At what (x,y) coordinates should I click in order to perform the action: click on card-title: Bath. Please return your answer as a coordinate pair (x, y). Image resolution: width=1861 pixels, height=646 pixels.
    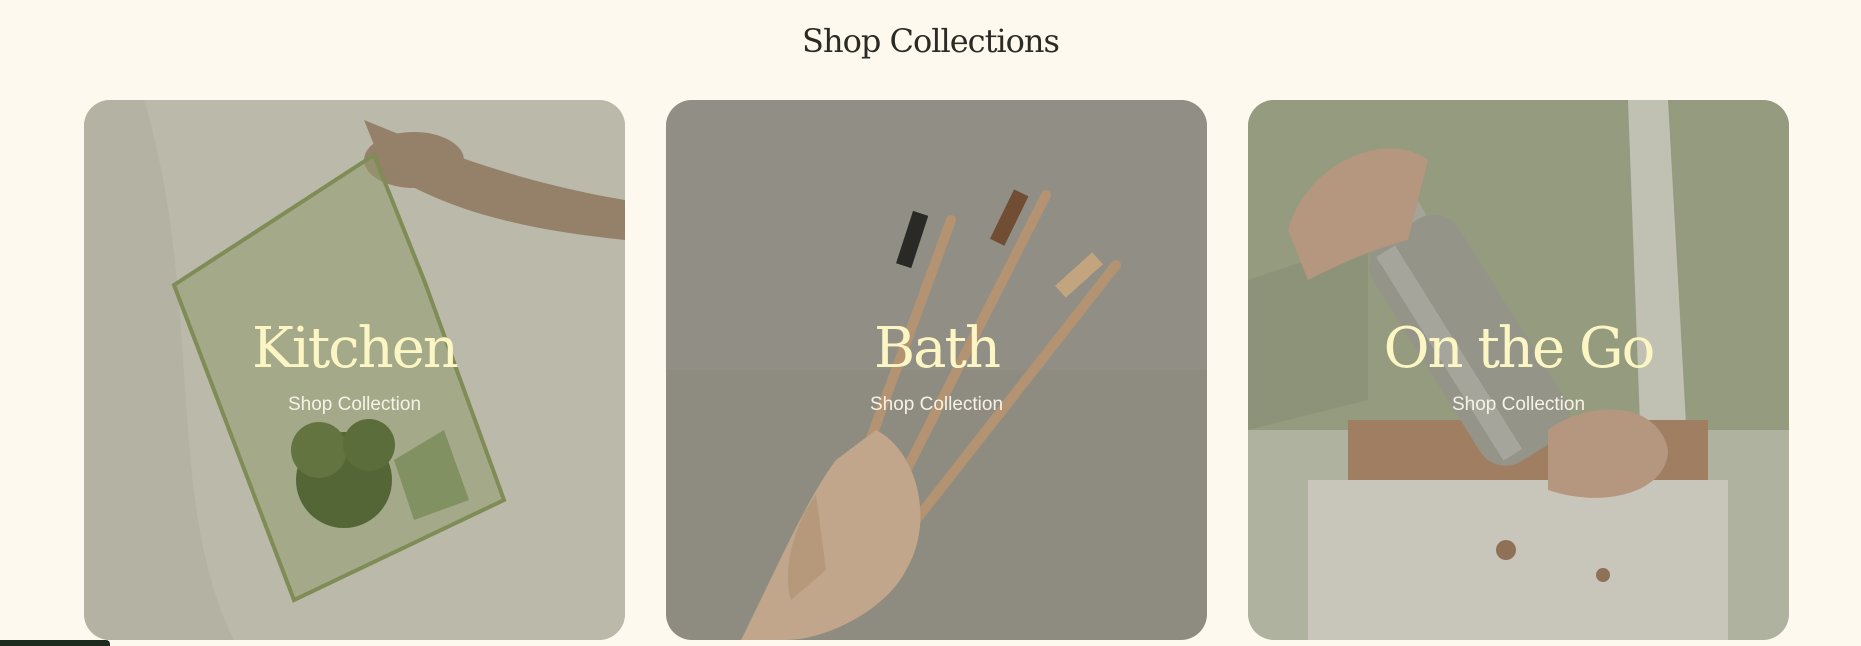
    Looking at the image, I should click on (937, 348).